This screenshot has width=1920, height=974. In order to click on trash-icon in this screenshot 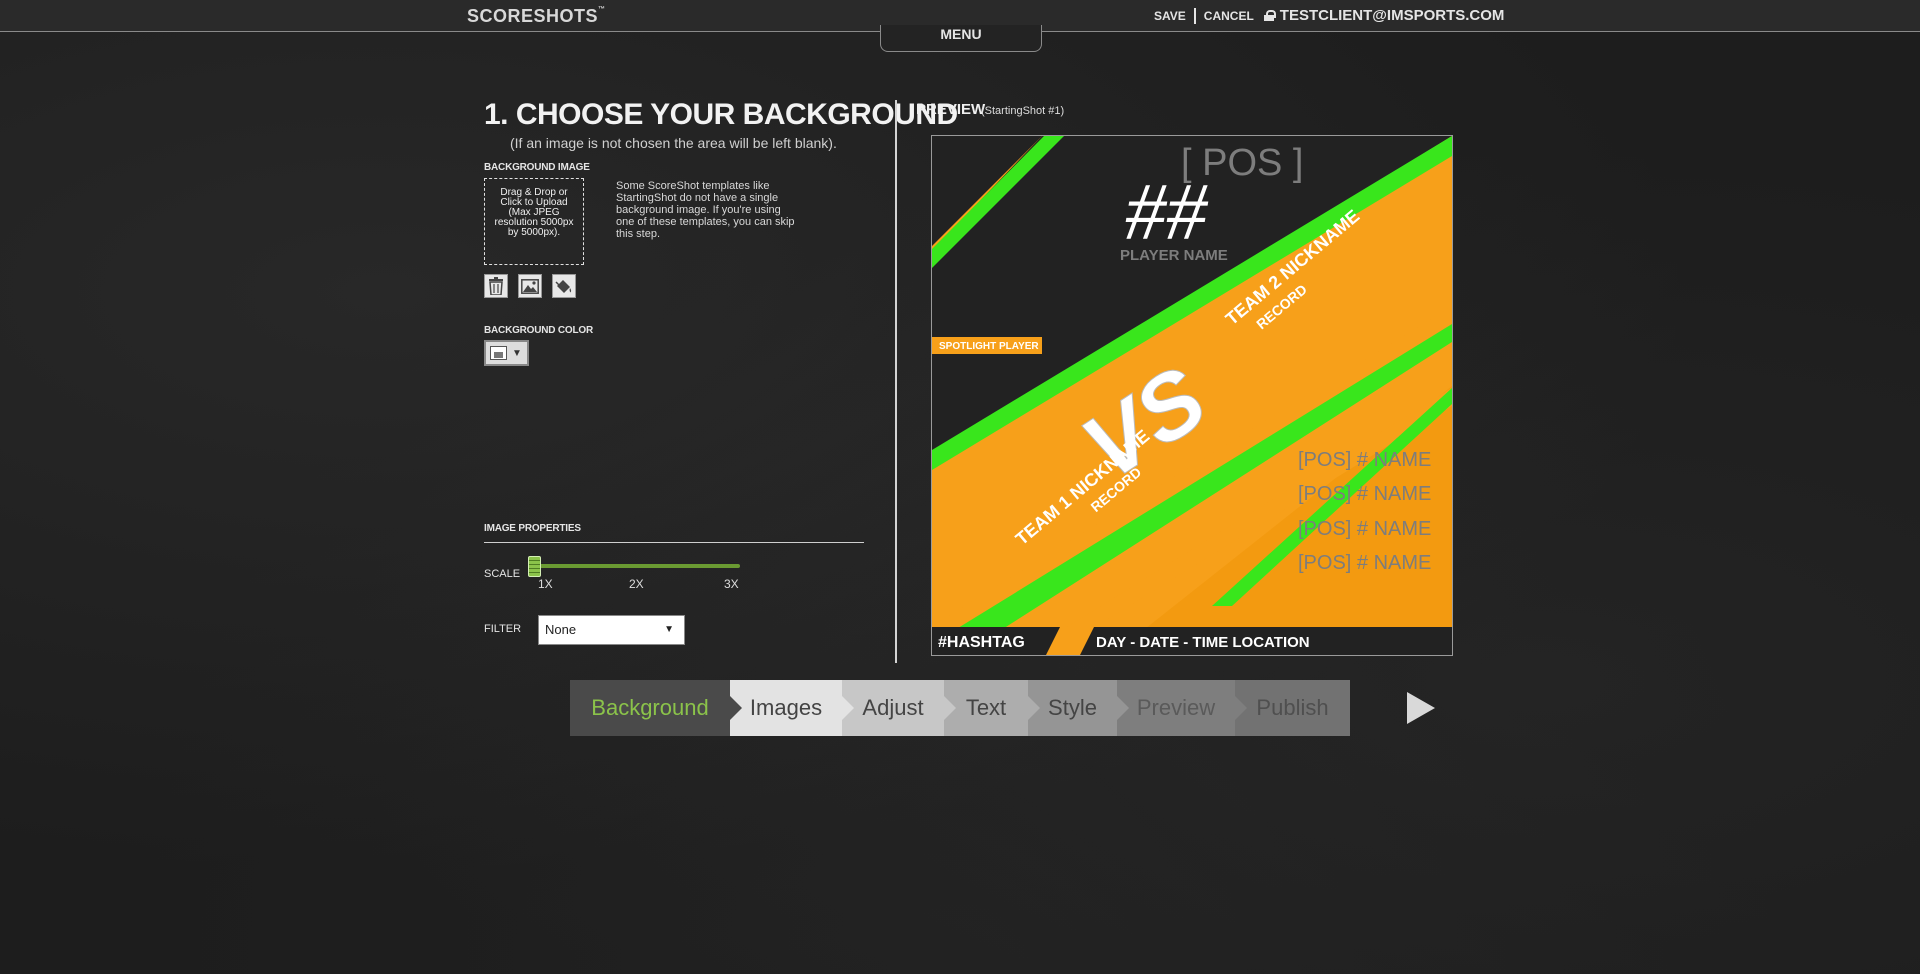, I will do `click(496, 286)`.